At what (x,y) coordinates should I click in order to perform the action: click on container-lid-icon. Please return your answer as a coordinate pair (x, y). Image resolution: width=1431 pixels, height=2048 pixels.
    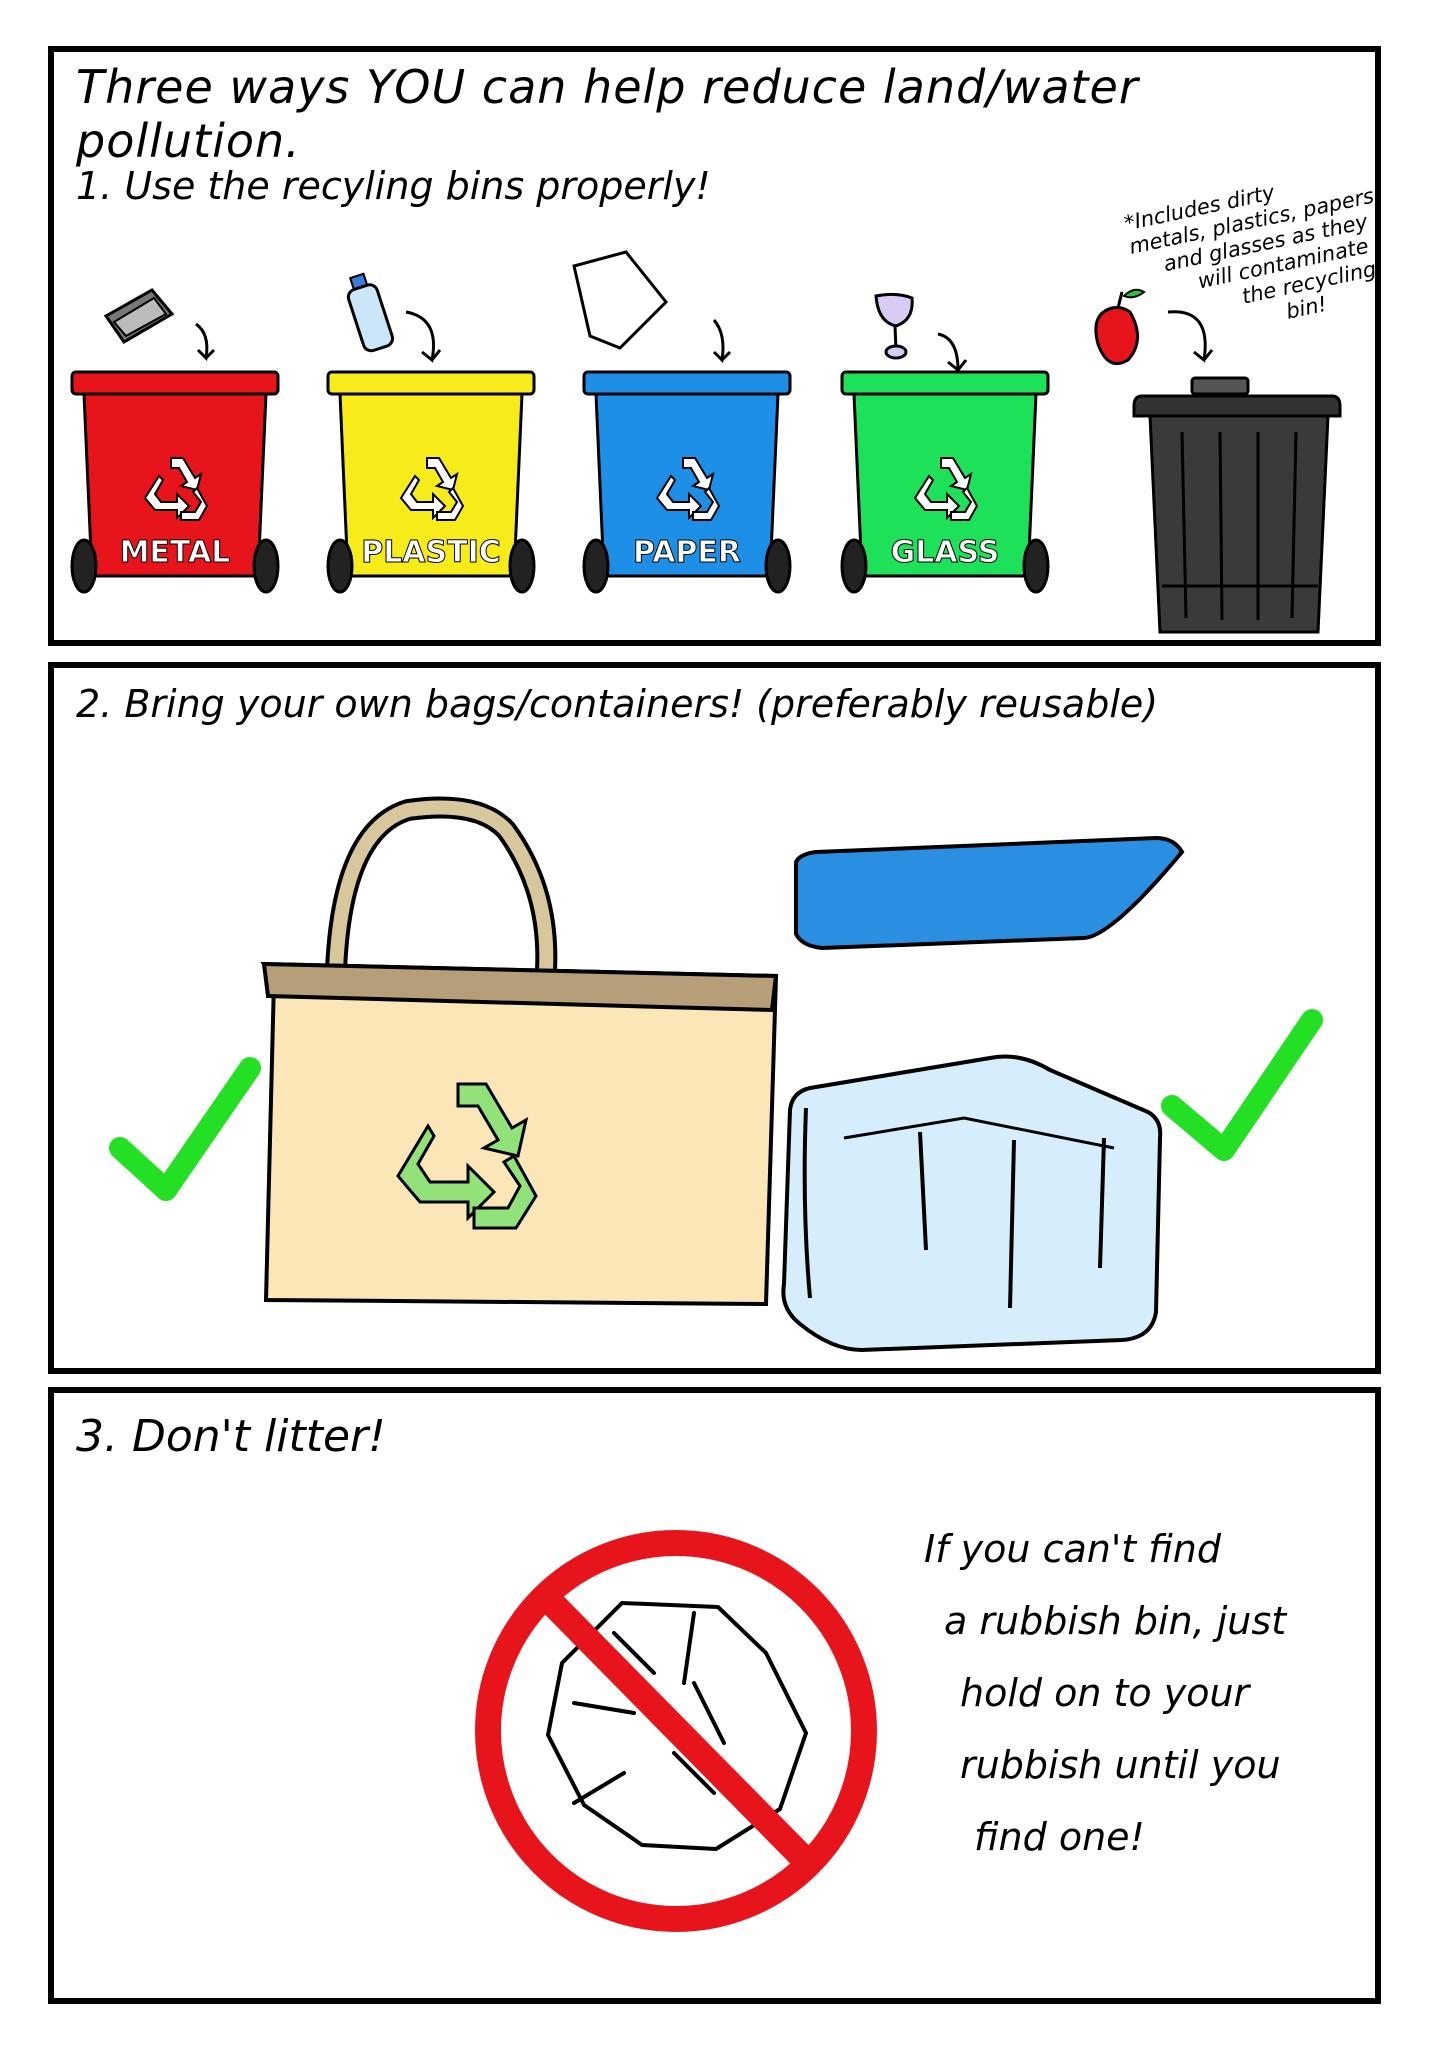
    Looking at the image, I should click on (989, 893).